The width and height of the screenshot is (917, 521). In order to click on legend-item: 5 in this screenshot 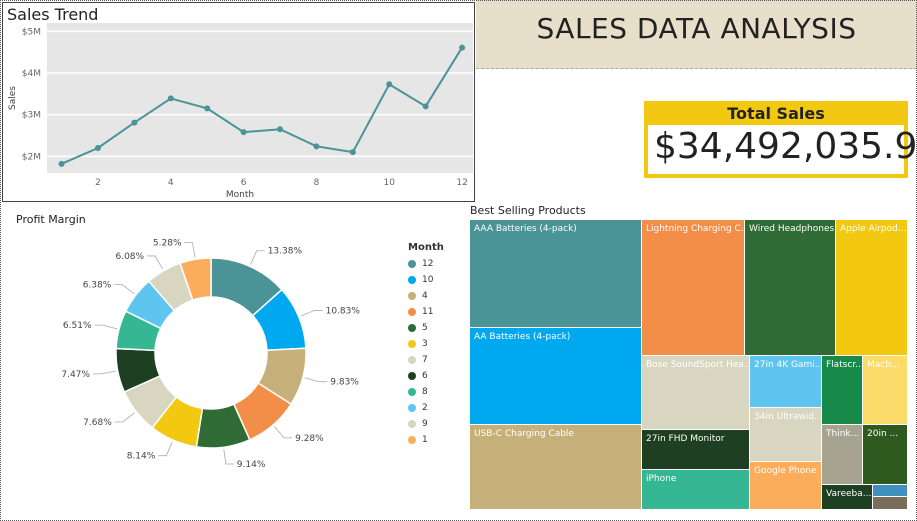, I will do `click(426, 328)`.